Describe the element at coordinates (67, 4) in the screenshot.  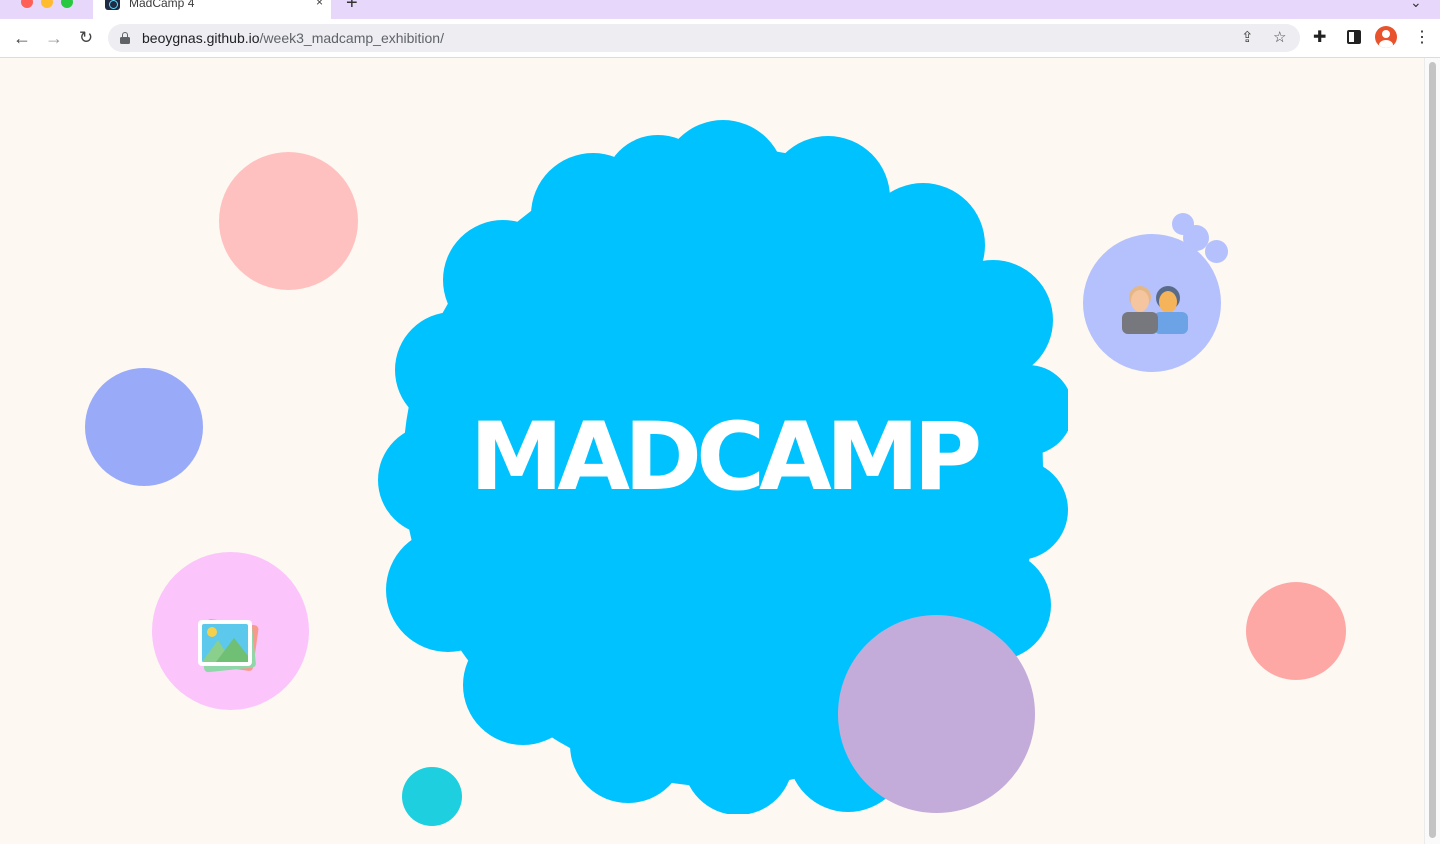
I see `maximize-window-button` at that location.